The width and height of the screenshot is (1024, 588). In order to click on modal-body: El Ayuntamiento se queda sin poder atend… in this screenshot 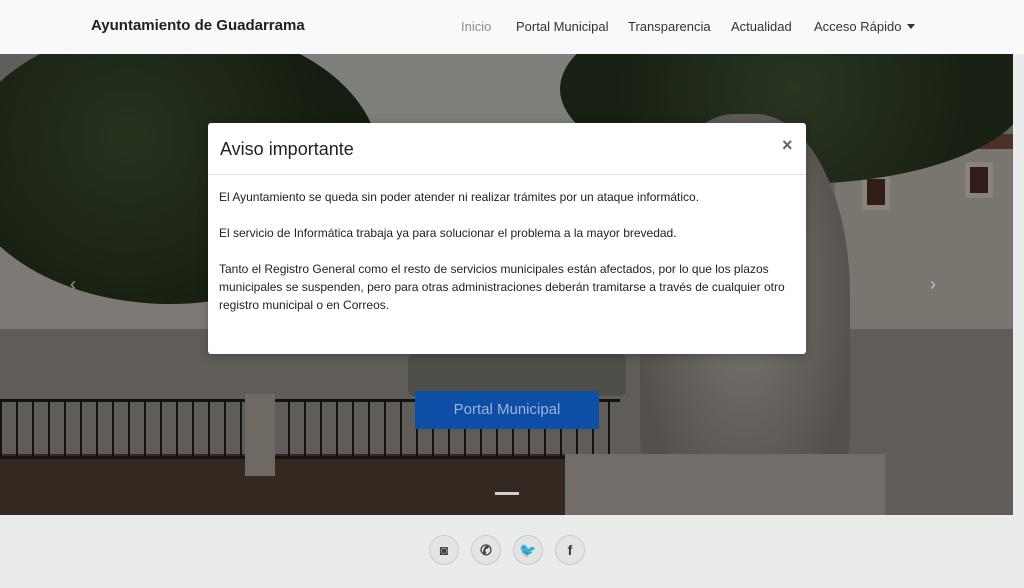, I will do `click(507, 260)`.